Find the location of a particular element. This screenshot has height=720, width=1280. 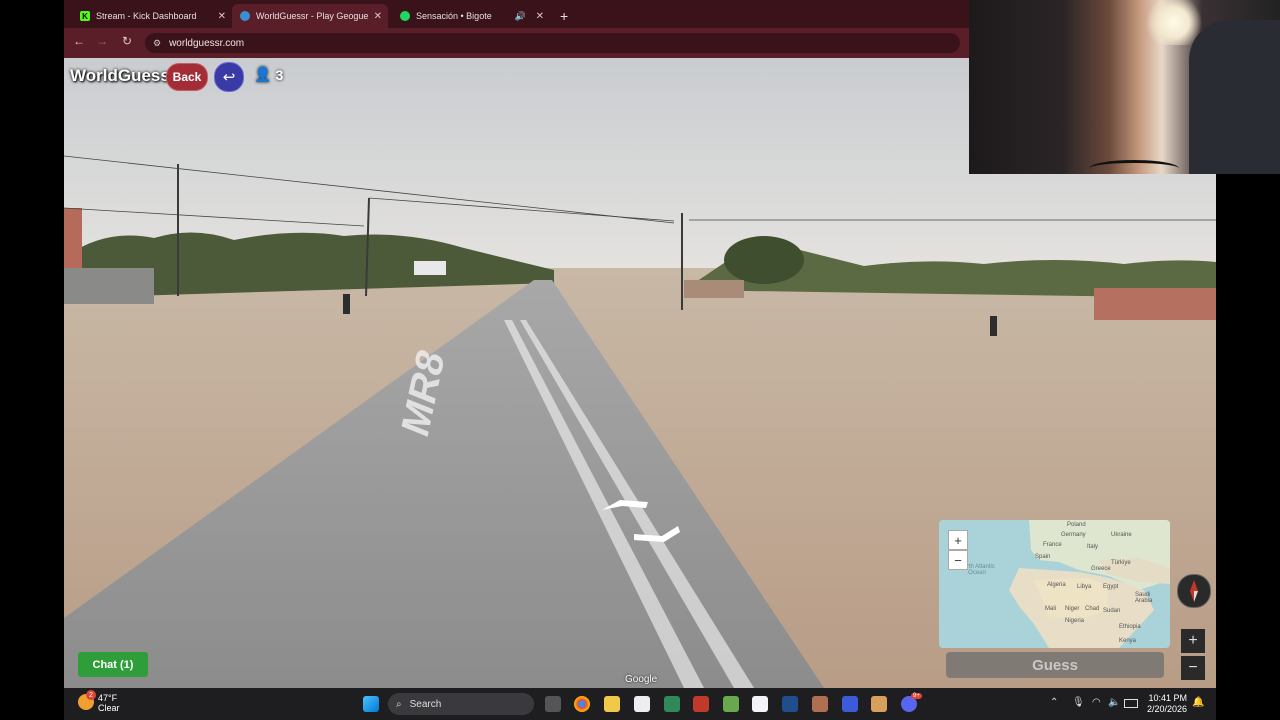

tab-sensacion-bigote: Sensación • Bigote 🔊 ✕ is located at coordinates (471, 16).